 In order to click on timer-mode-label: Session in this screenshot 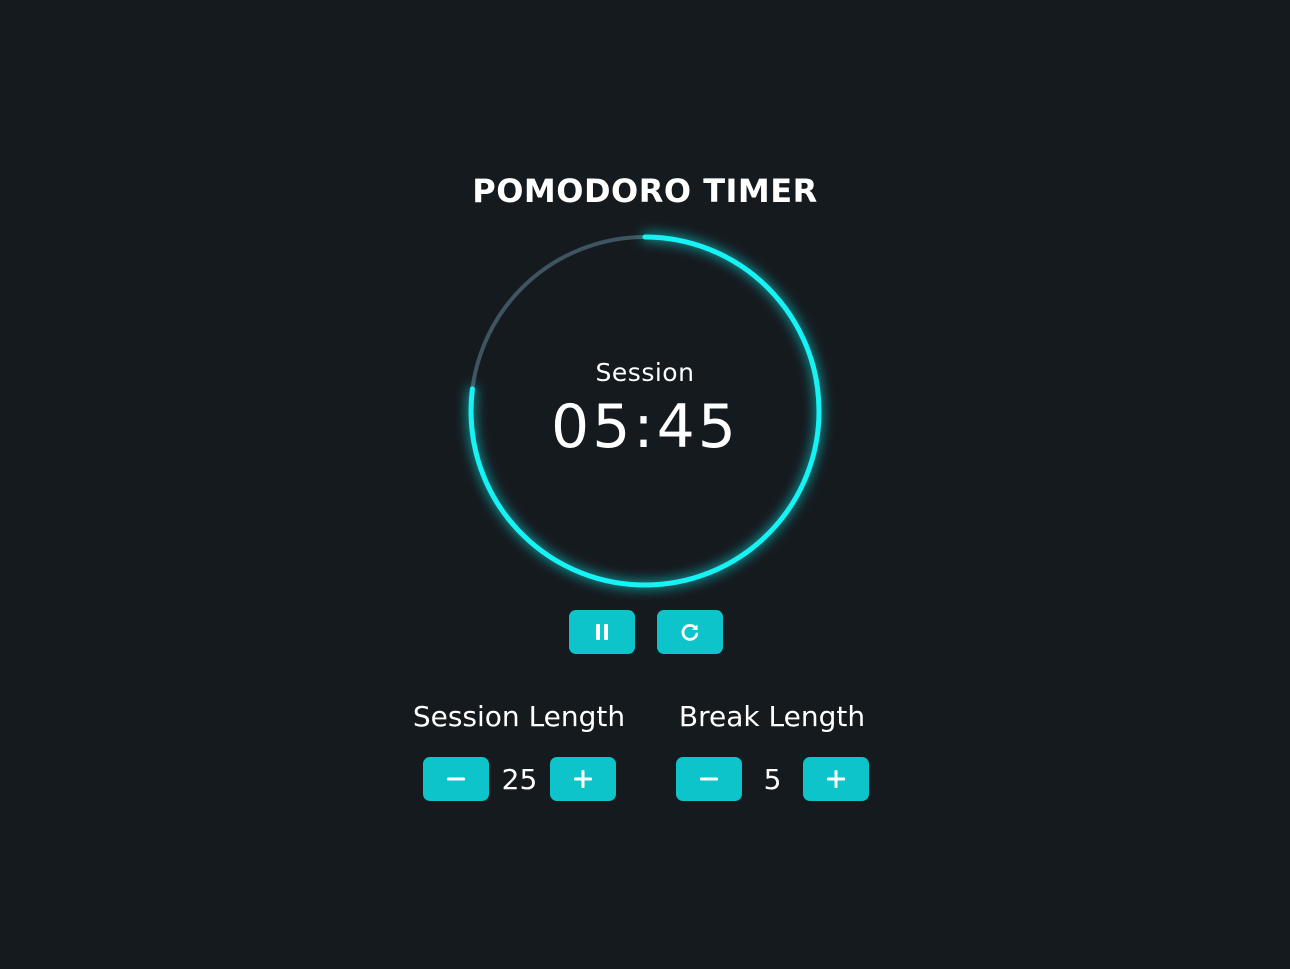, I will do `click(645, 372)`.